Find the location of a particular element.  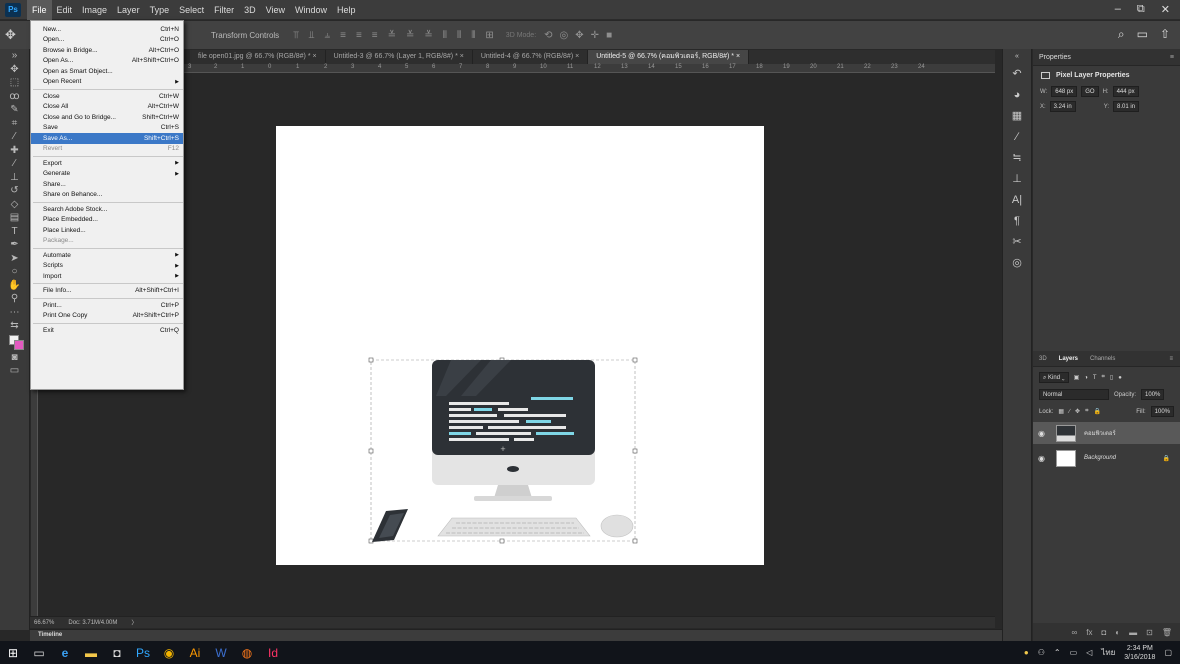

3d-rotate-icon: ⟲ is located at coordinates (548, 35).